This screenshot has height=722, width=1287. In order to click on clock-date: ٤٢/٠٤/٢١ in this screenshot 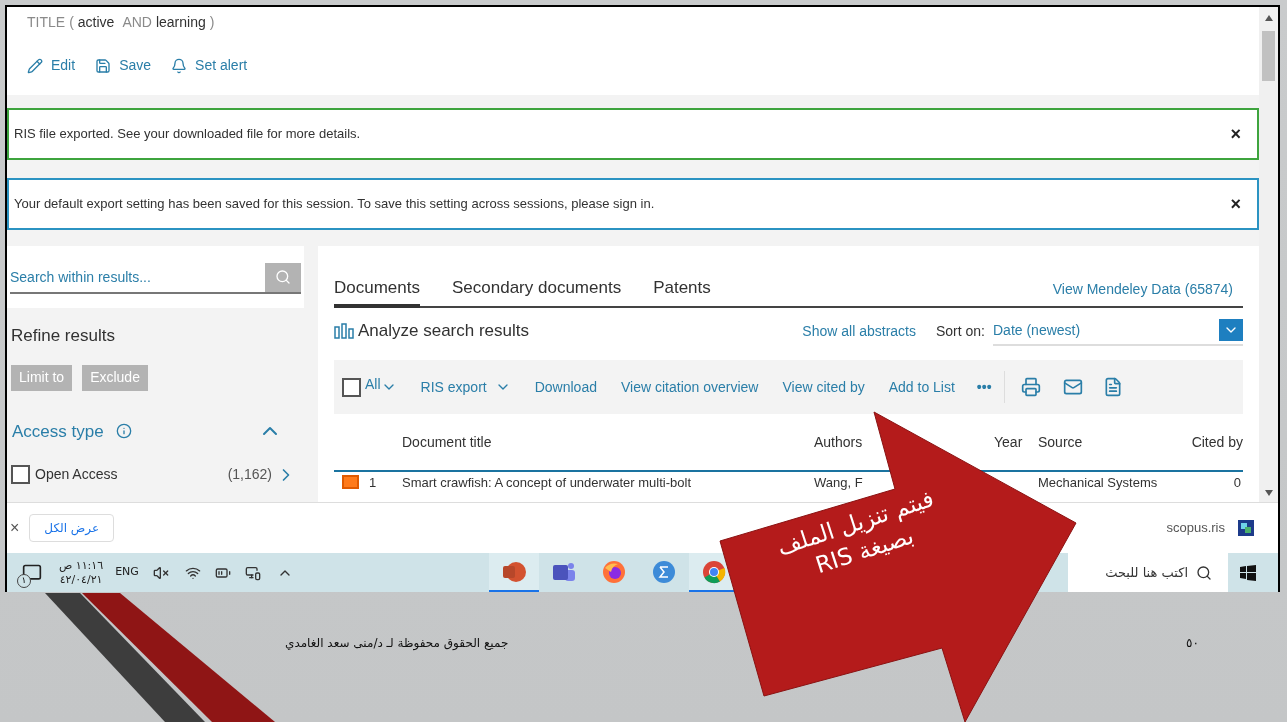, I will do `click(81, 579)`.